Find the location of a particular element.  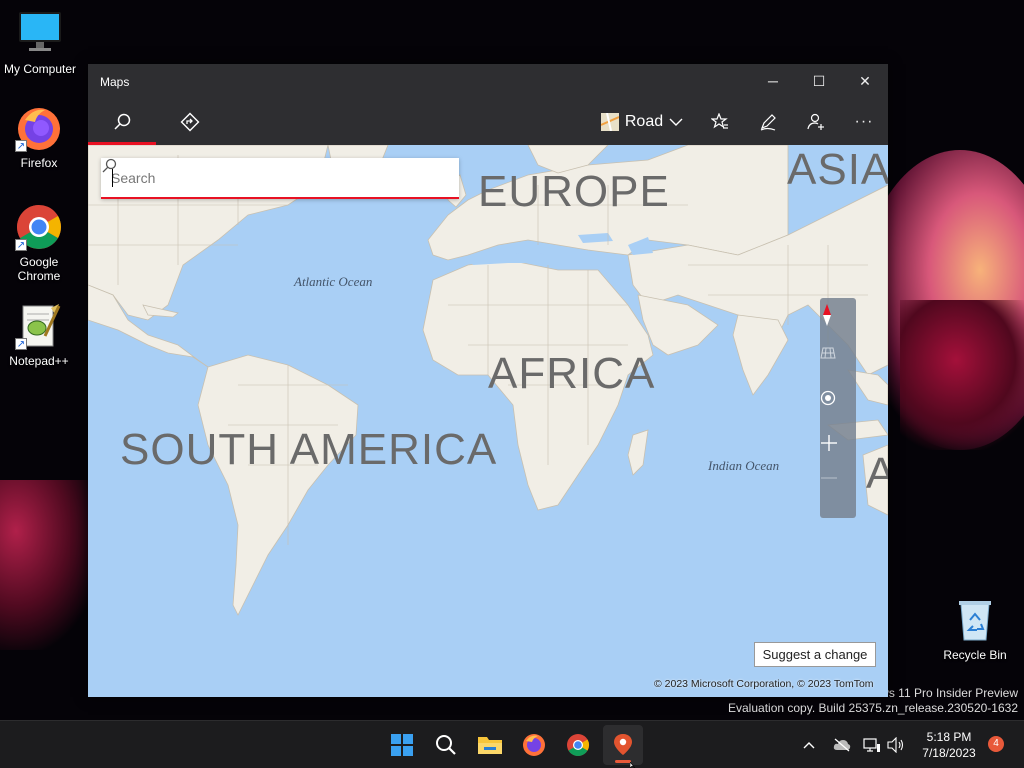

chrome-taskbar-button is located at coordinates (578, 745).